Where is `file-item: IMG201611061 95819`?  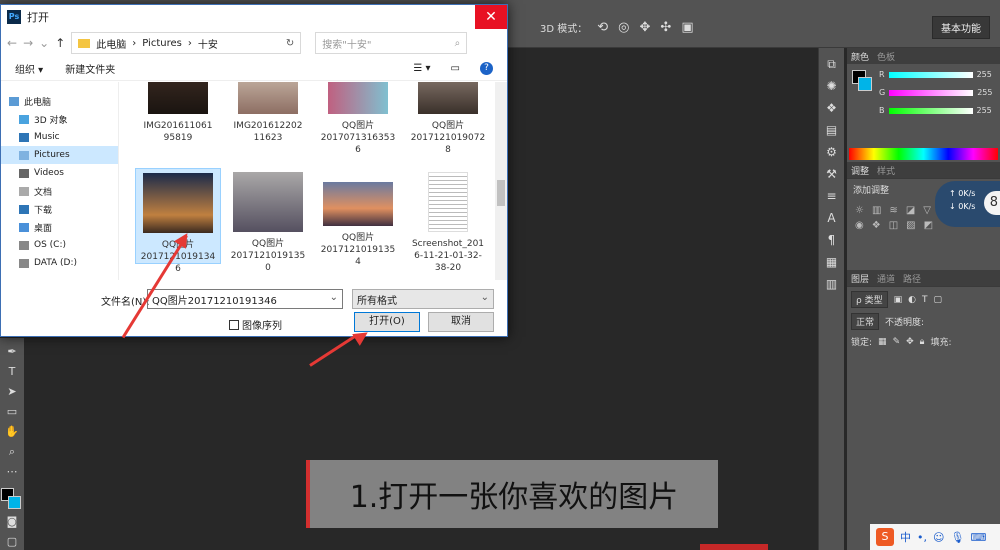
file-item: IMG201611061 95819 is located at coordinates (178, 123).